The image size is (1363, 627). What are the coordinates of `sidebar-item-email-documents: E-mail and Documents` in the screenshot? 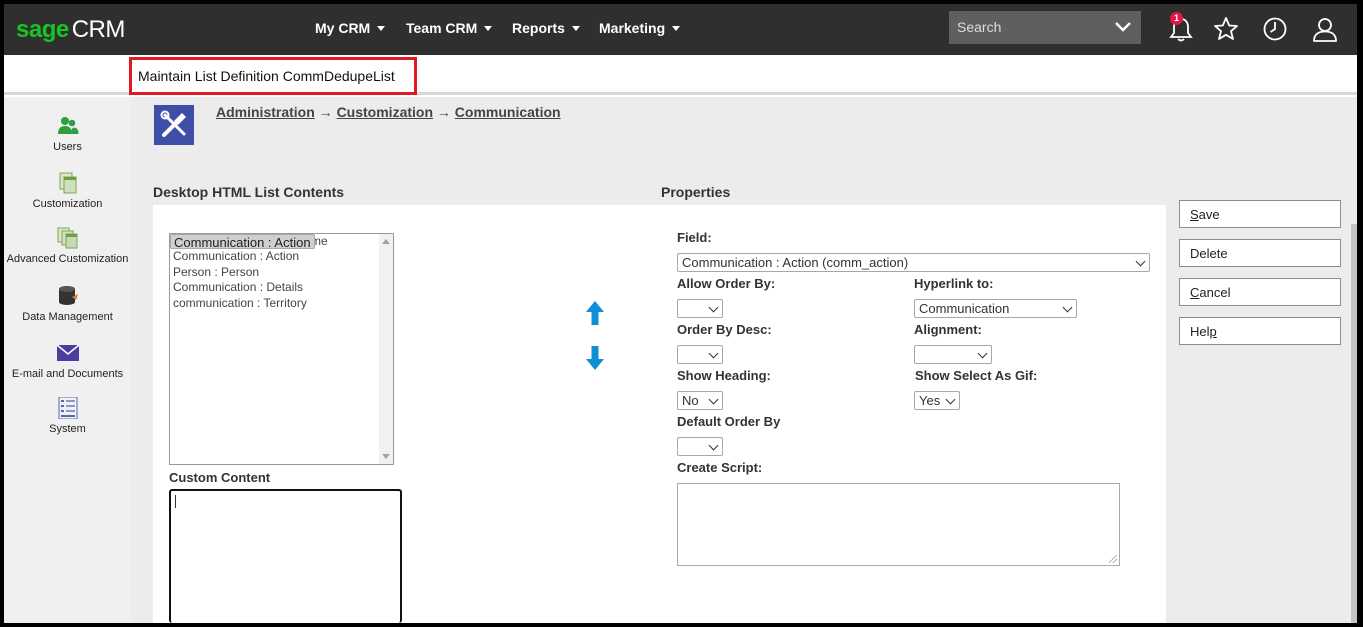 It's located at (67, 361).